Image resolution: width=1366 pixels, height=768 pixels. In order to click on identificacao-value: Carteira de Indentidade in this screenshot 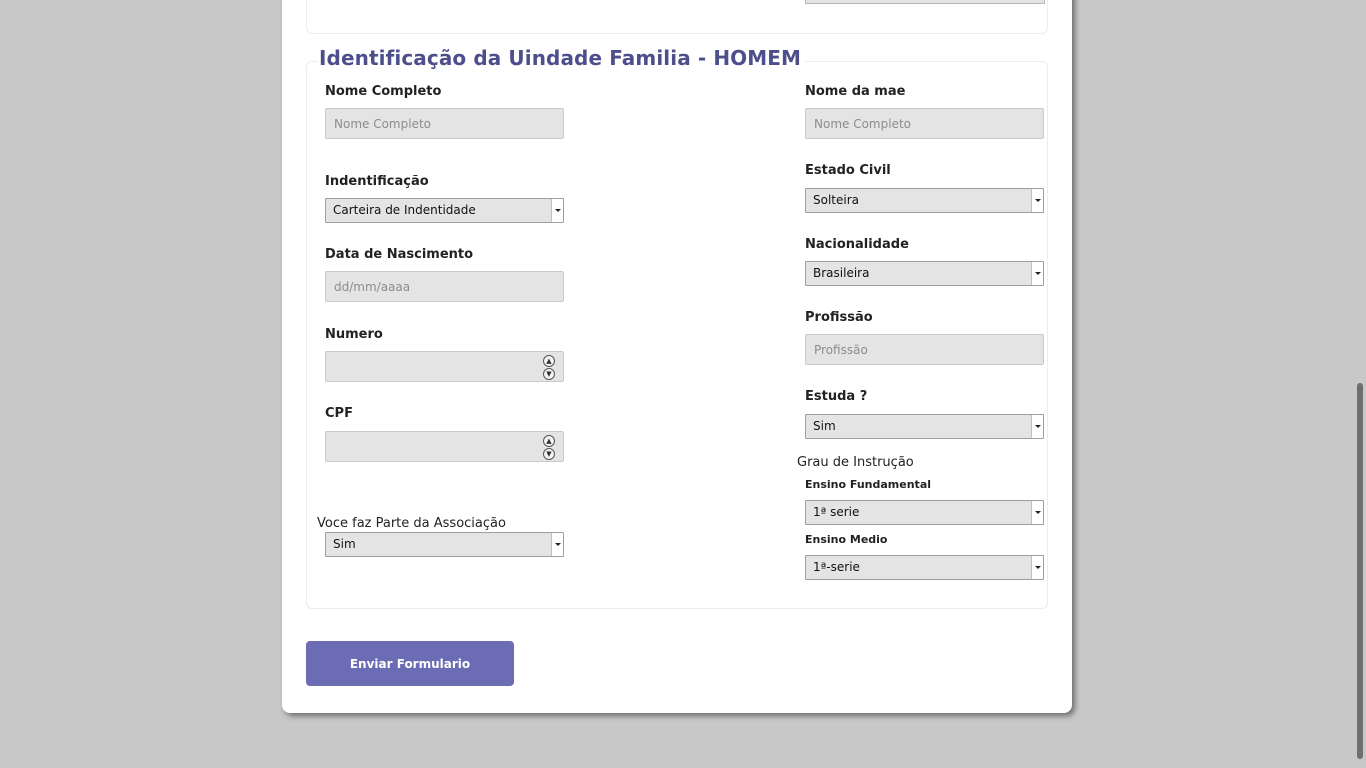, I will do `click(404, 210)`.